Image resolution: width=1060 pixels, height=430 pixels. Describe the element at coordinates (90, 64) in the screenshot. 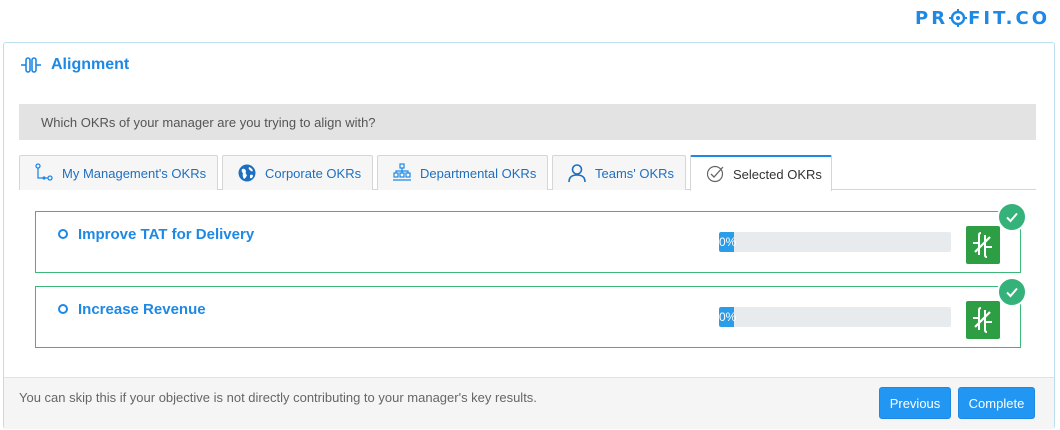

I see `page-title: Alignment` at that location.